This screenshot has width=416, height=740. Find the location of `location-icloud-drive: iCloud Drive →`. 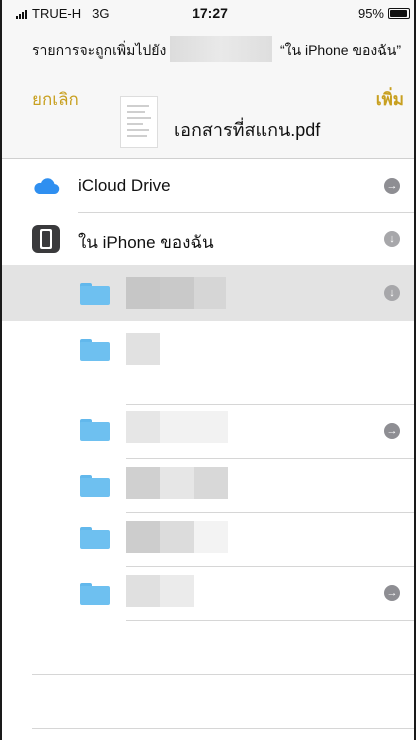

location-icloud-drive: iCloud Drive → is located at coordinates (208, 186).